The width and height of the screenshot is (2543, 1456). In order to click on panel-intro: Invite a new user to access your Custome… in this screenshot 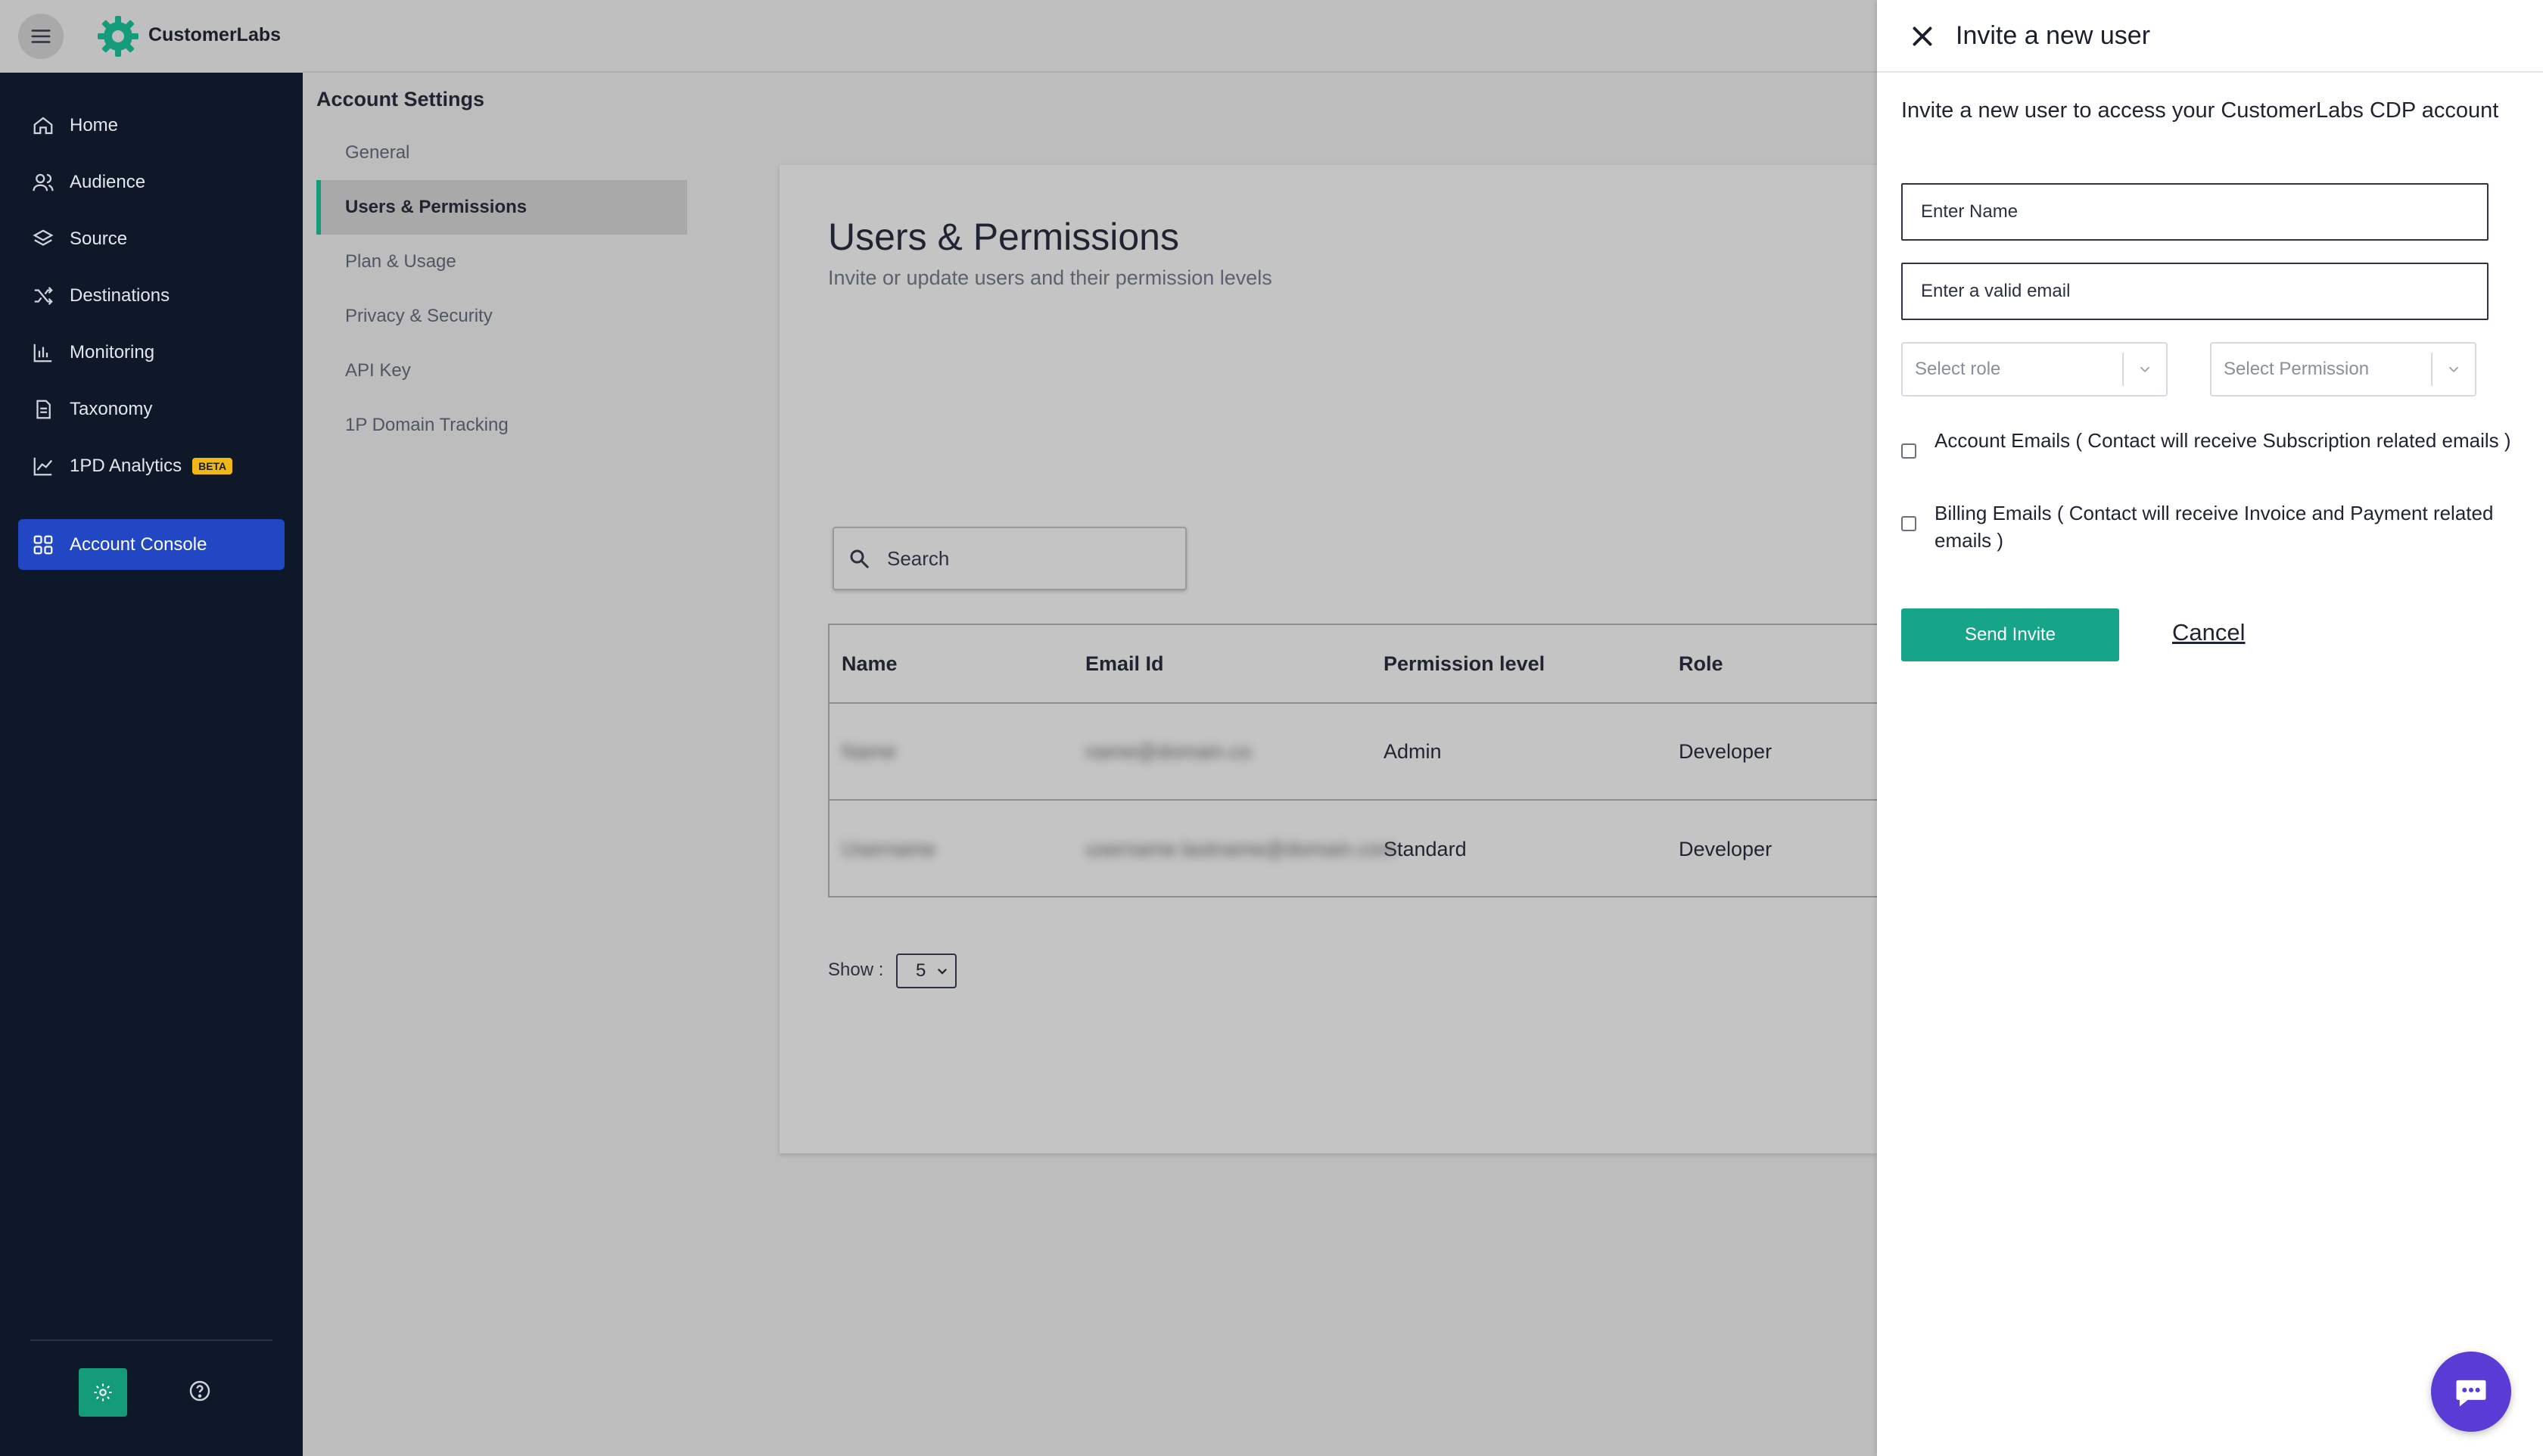, I will do `click(2200, 110)`.